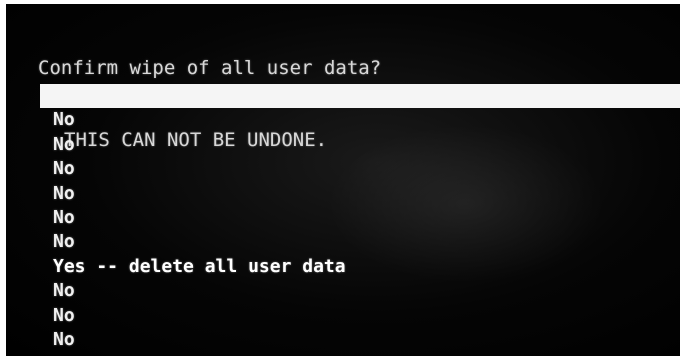 The height and width of the screenshot is (362, 680). Describe the element at coordinates (210, 68) in the screenshot. I see `prompt-title: Confirm wipe of all user data?` at that location.